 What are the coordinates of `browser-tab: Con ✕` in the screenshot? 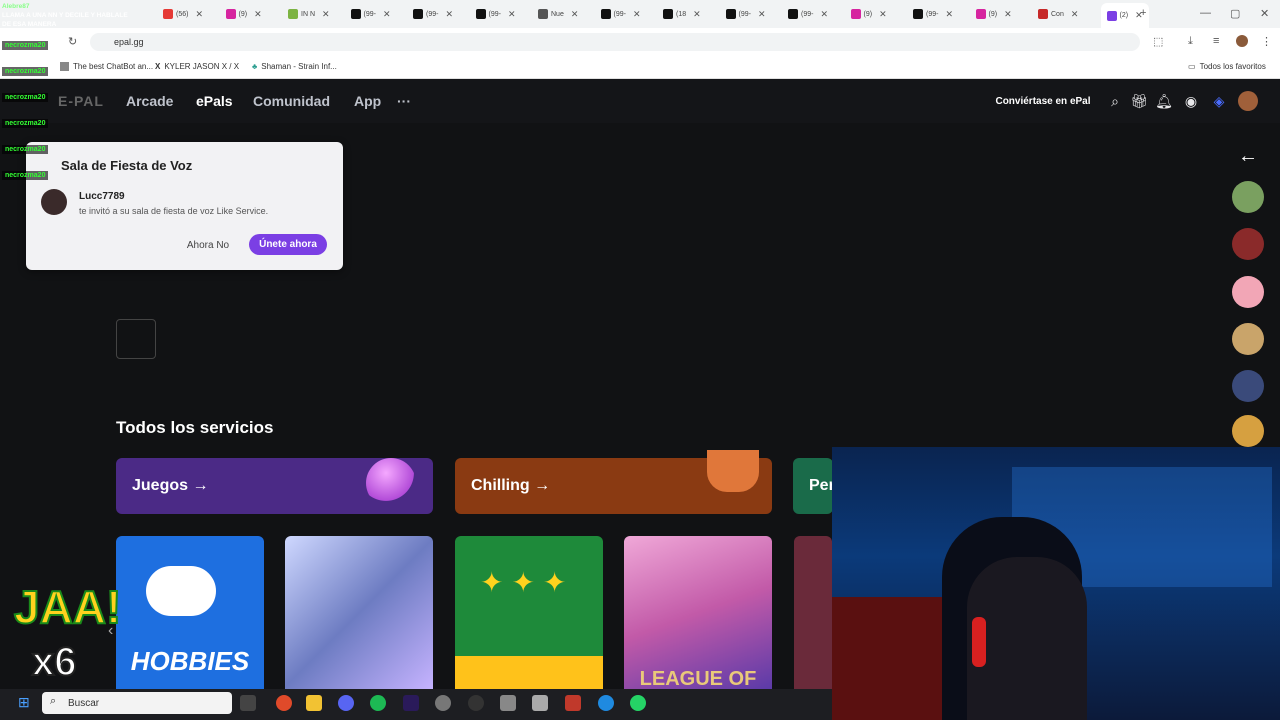 It's located at (1058, 14).